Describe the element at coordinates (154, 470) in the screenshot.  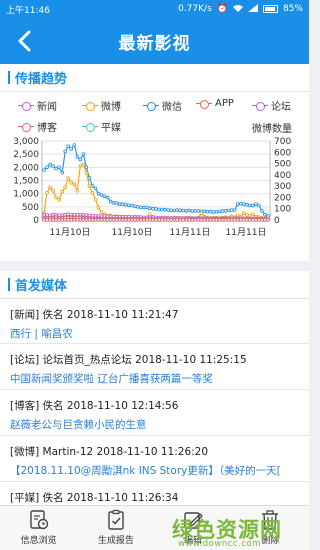
I see `media-item-title: 【2018.11.10@周勵淇nk INS Story更新】（美好的一天[` at that location.